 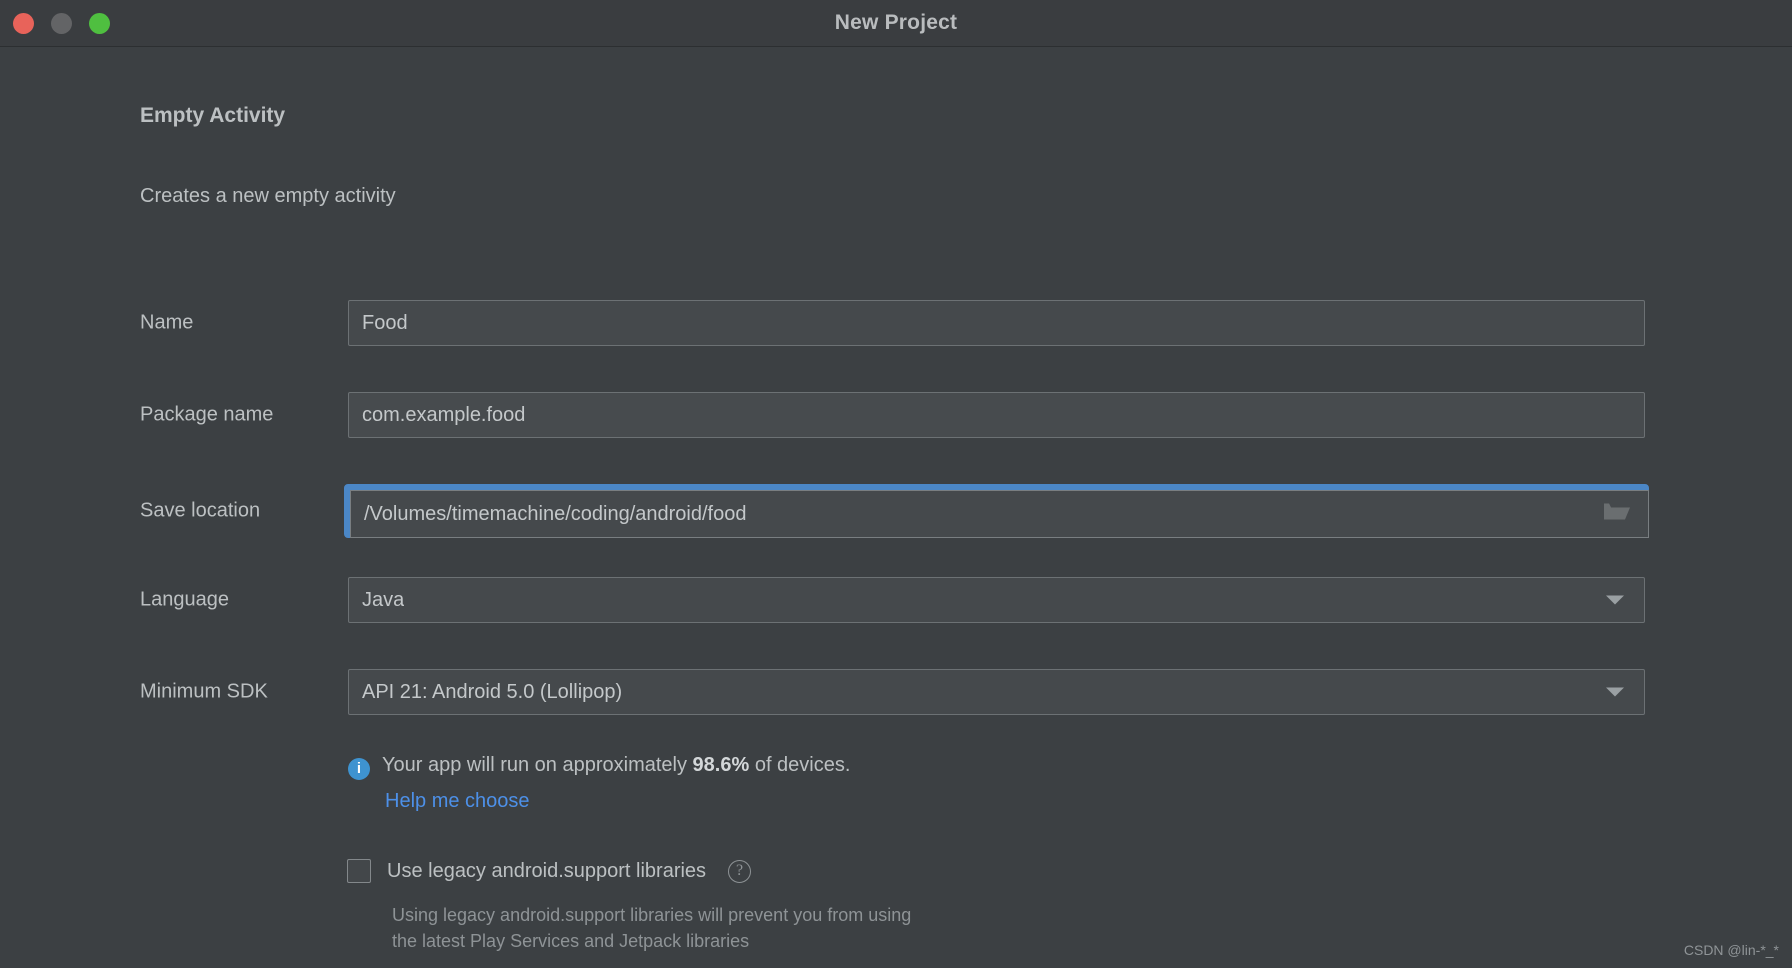 I want to click on save-location-input-value: /Volumes/timemachine/coding/android/food, so click(x=555, y=513).